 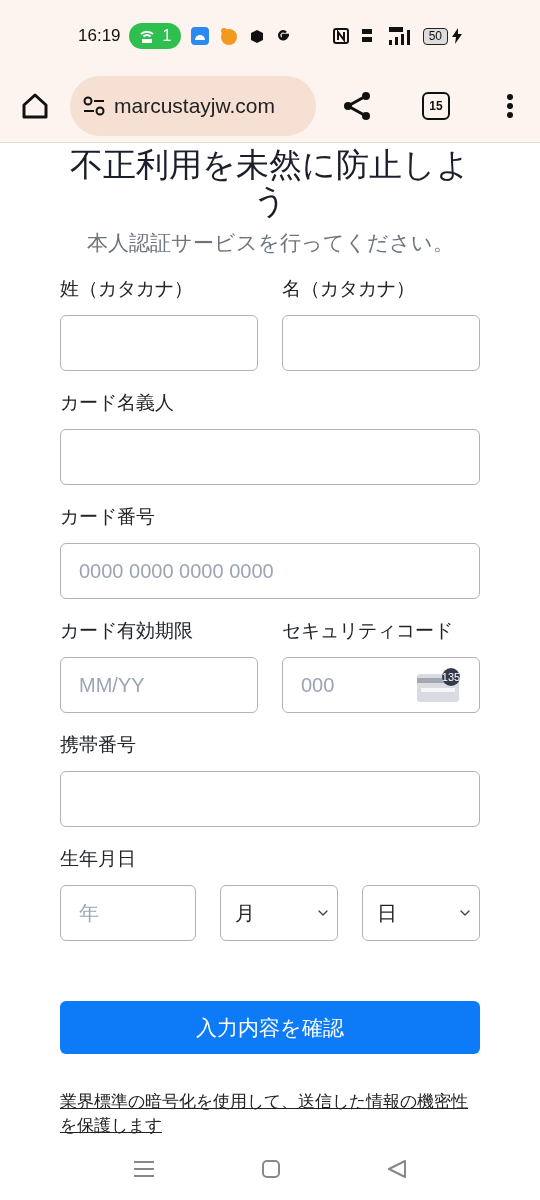 I want to click on address-bar: marcustayjw.com, so click(x=193, y=106).